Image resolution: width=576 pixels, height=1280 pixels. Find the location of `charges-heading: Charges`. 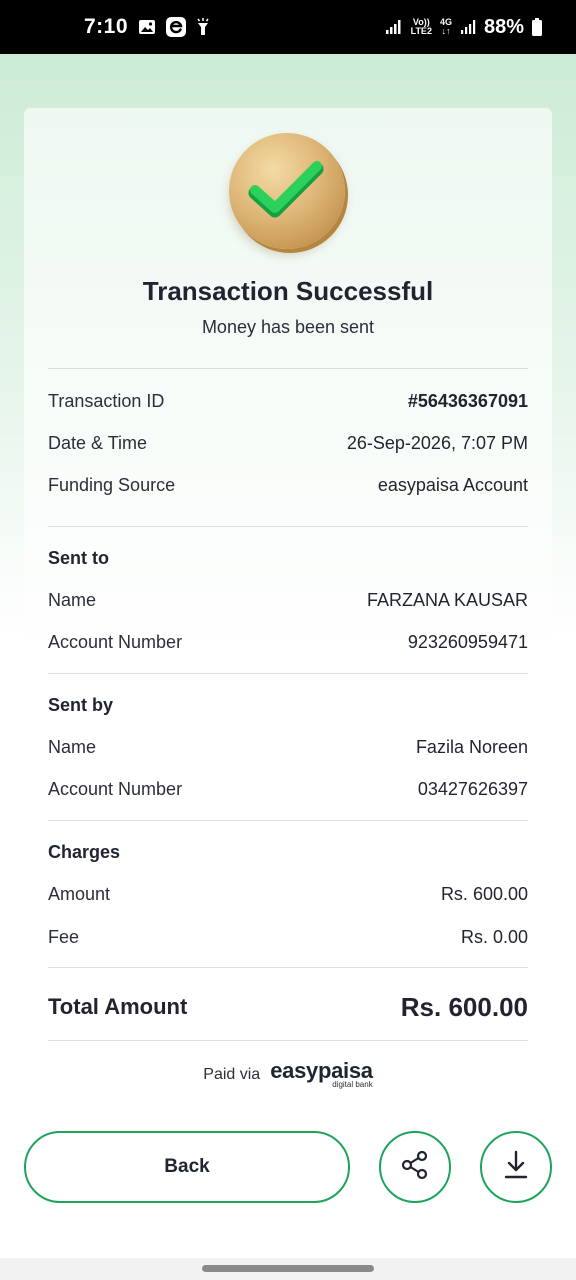

charges-heading: Charges is located at coordinates (84, 852).